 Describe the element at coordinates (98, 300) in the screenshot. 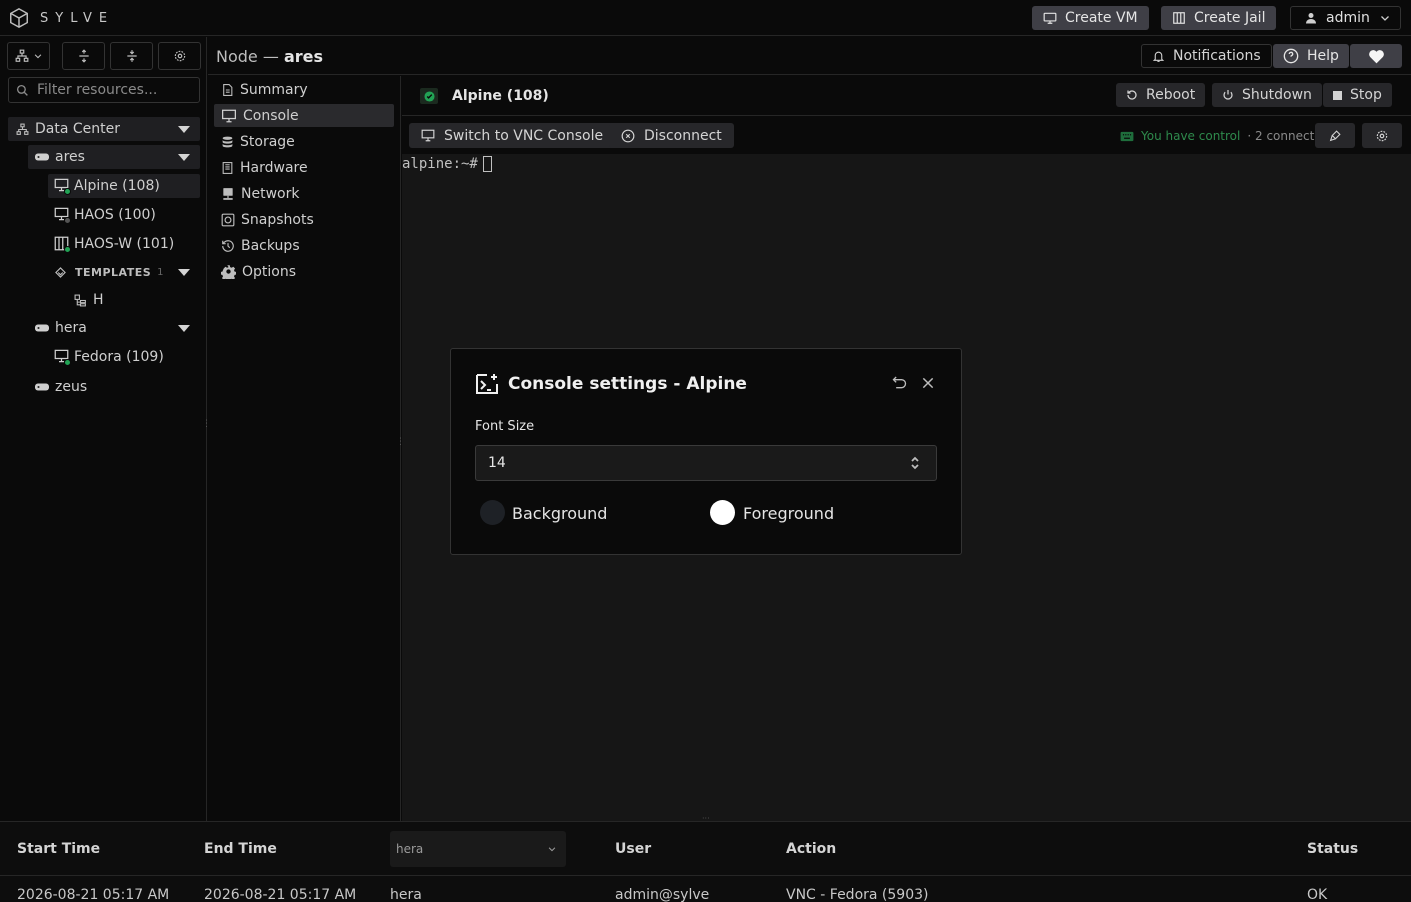

I see `tree-item-label: H` at that location.